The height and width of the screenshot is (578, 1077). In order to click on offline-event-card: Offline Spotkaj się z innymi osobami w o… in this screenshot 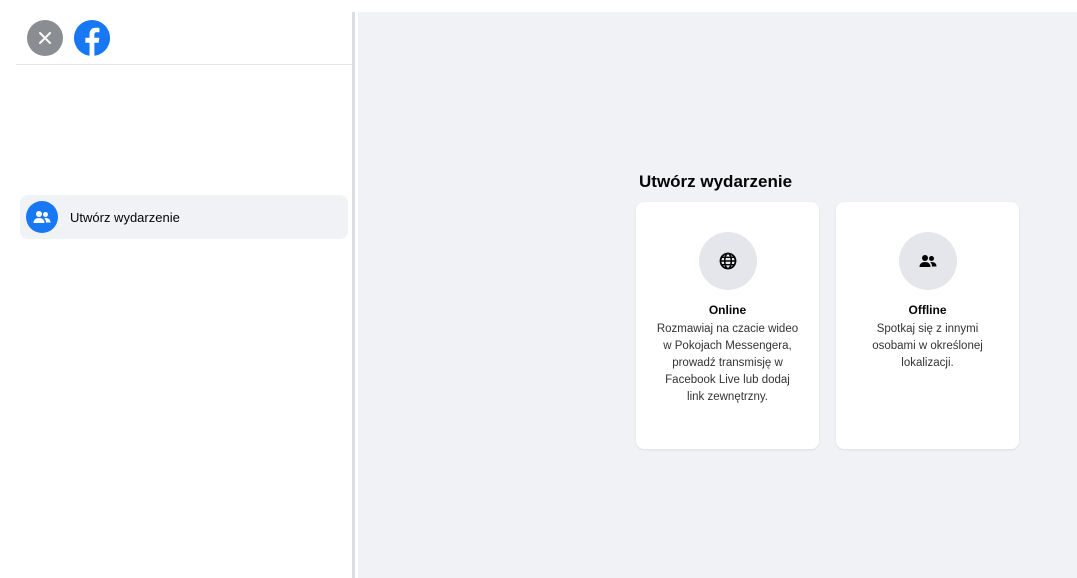, I will do `click(927, 325)`.